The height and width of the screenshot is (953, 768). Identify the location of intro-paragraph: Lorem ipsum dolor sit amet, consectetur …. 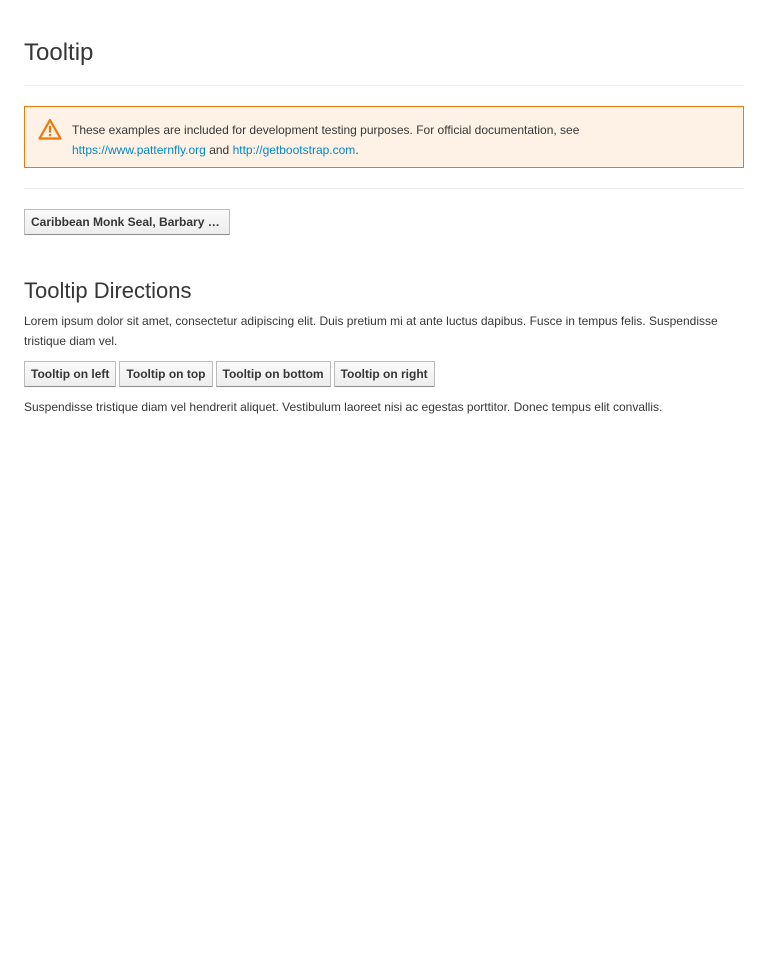
(371, 331).